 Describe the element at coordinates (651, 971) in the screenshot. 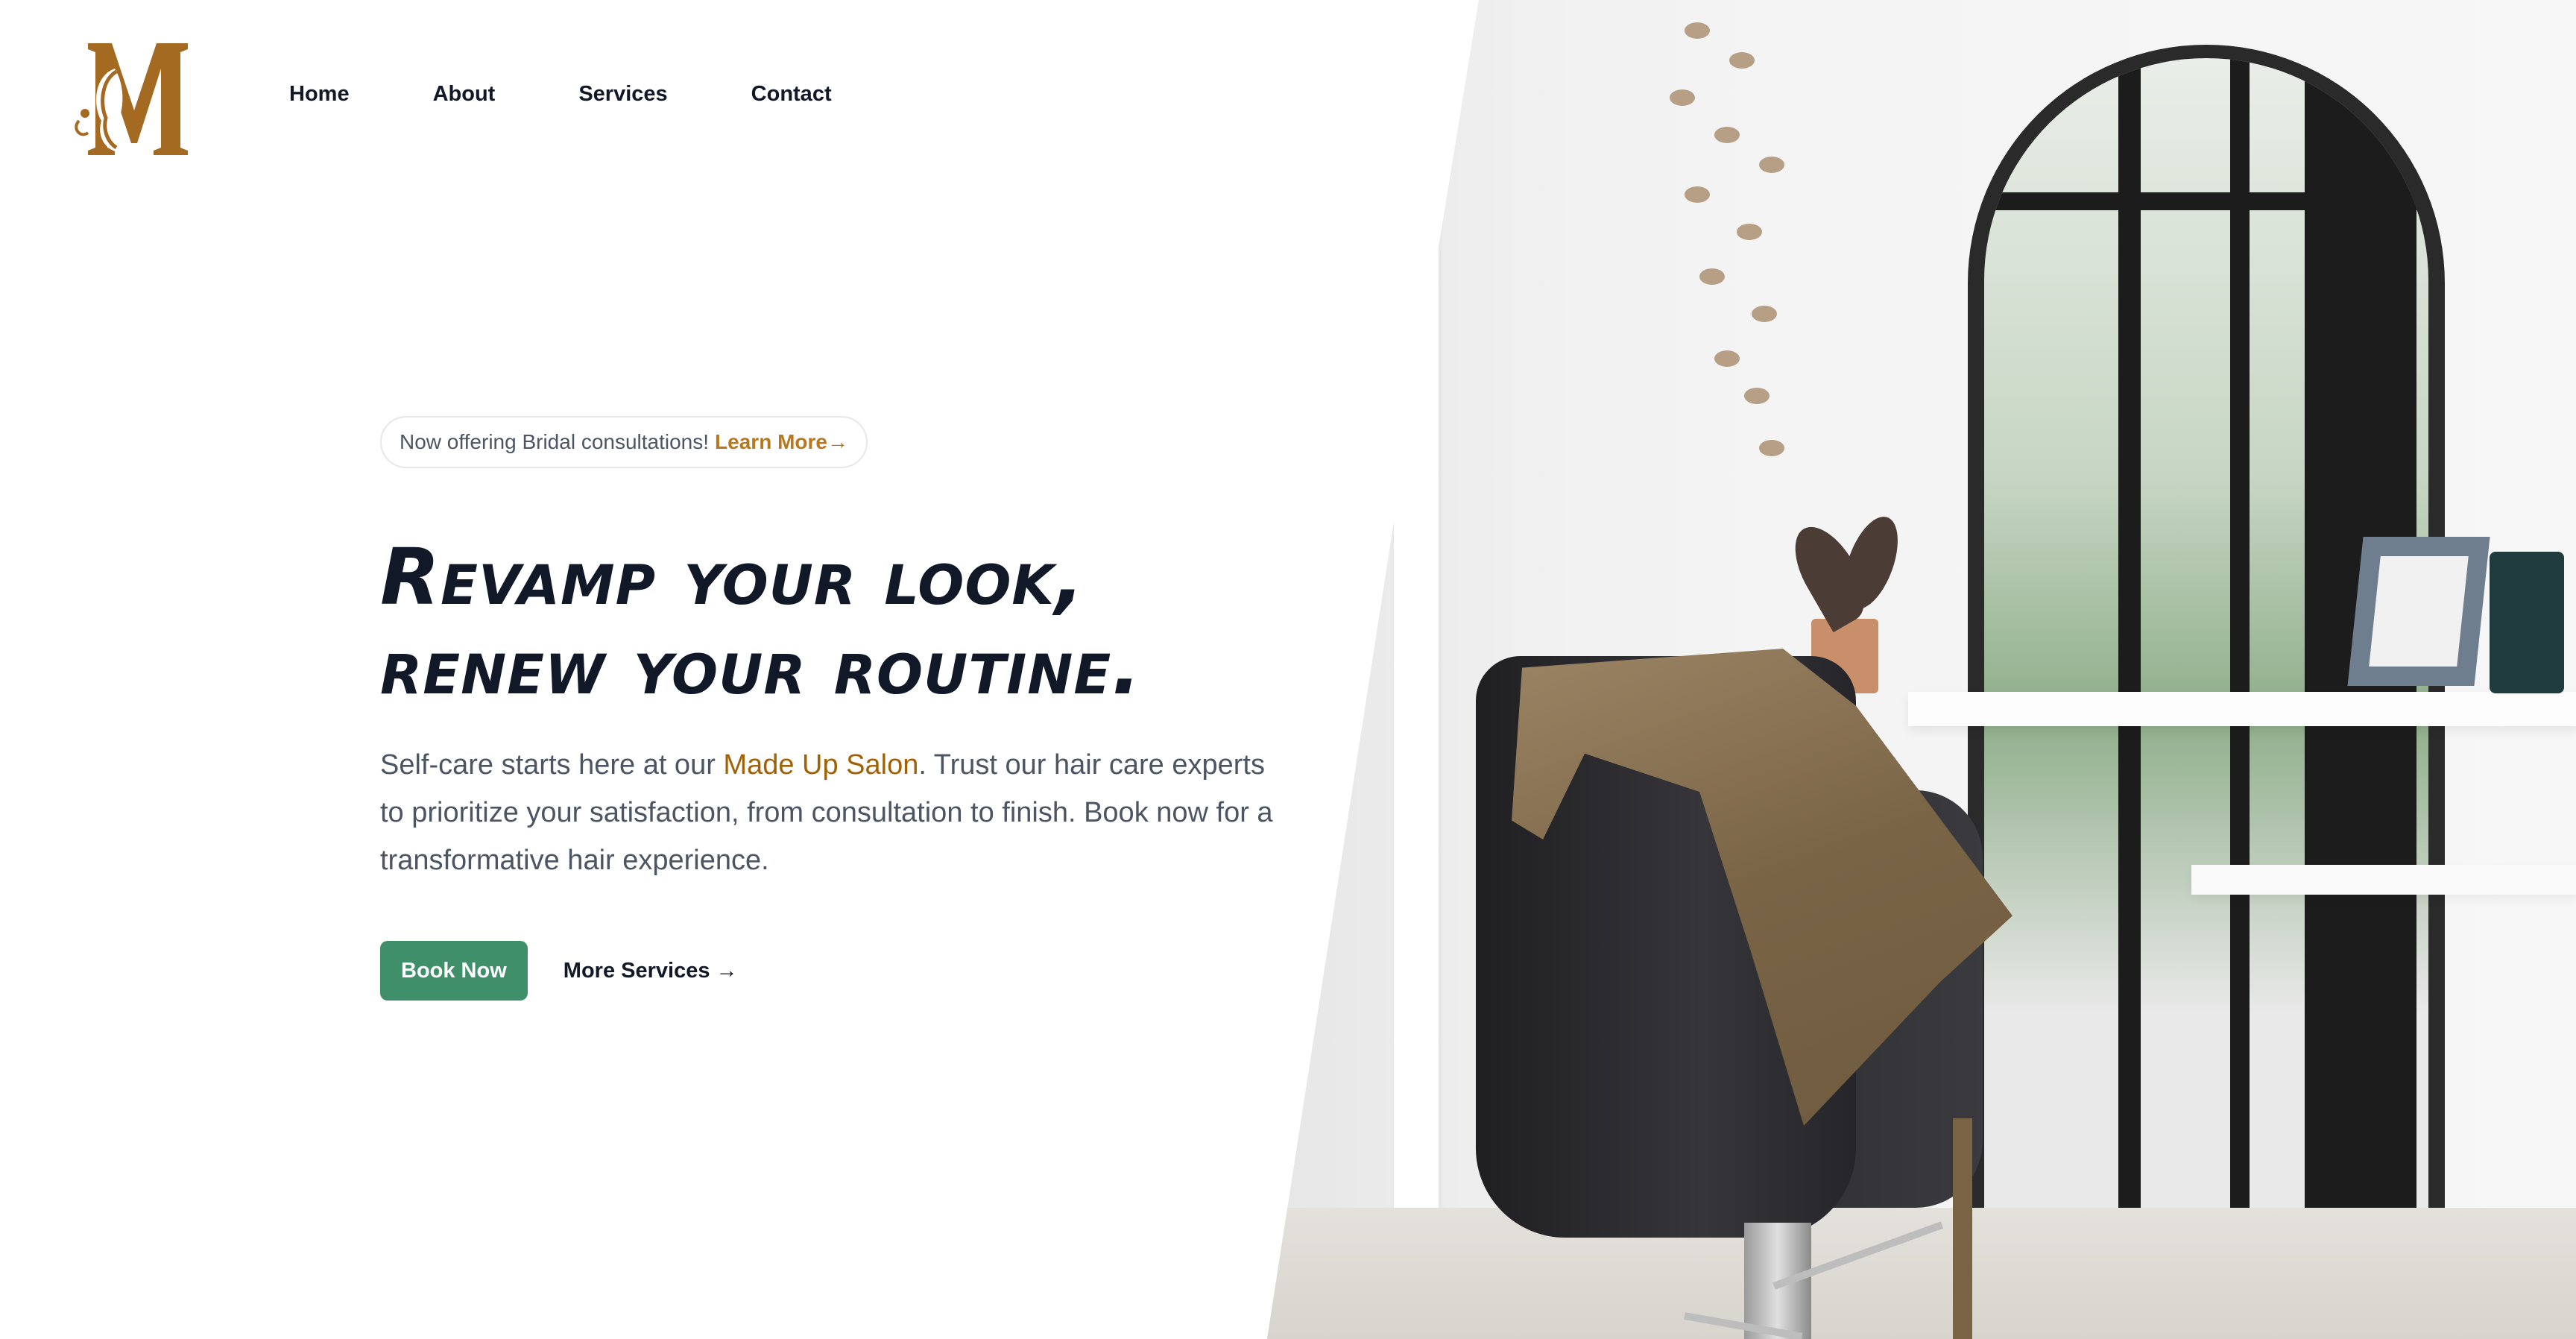

I see `more-services-link: More Services →` at that location.